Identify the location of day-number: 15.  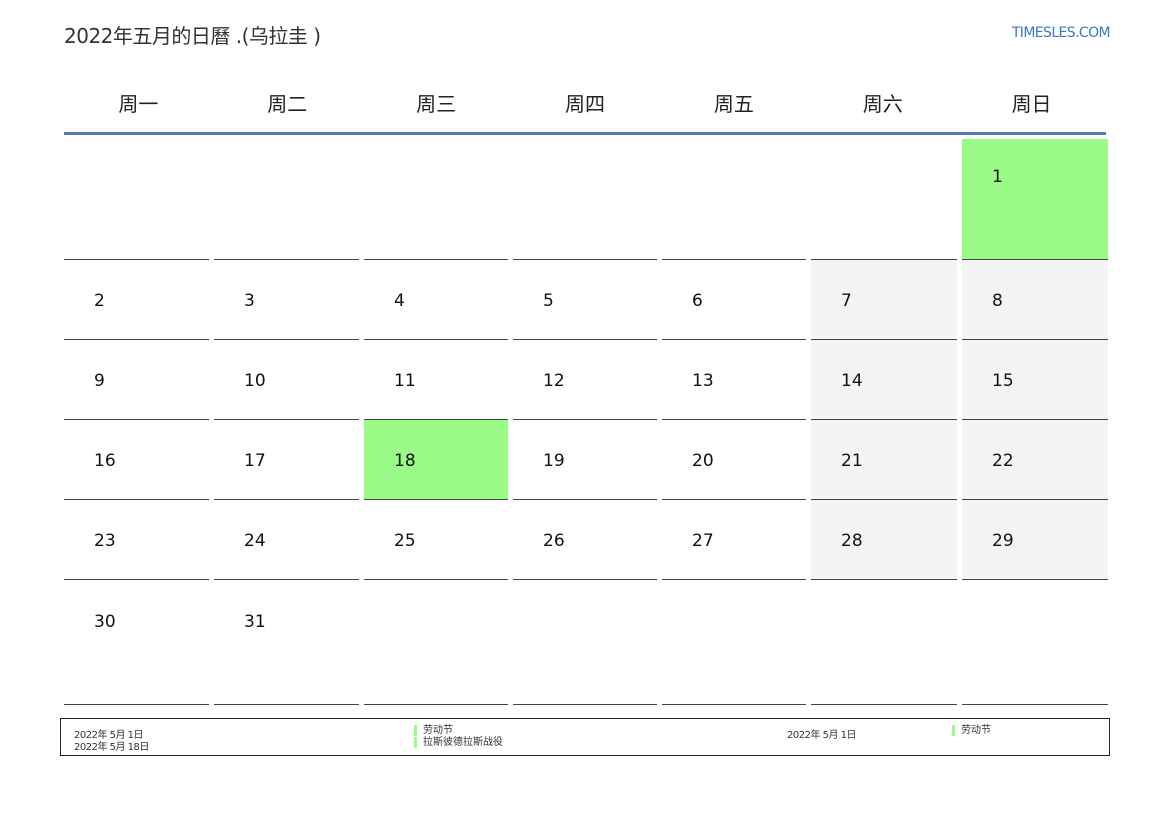
(1003, 381).